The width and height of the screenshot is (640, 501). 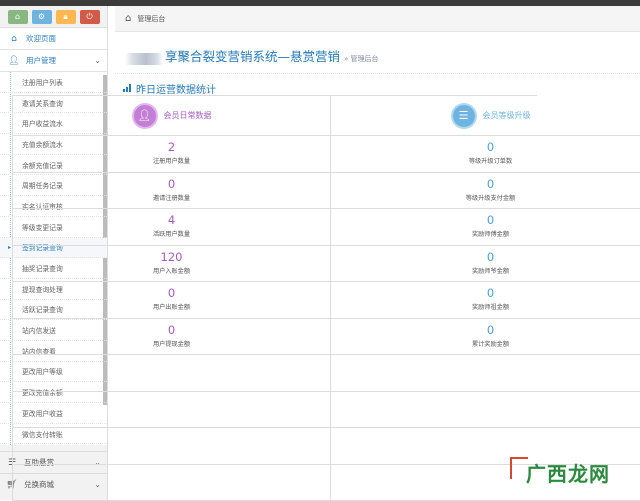 I want to click on stat-cell: 4 活跃用户数量, so click(x=171, y=227).